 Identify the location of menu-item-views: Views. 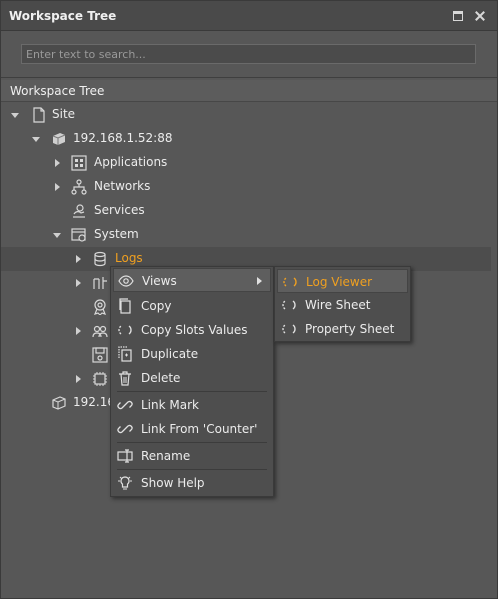
(192, 280).